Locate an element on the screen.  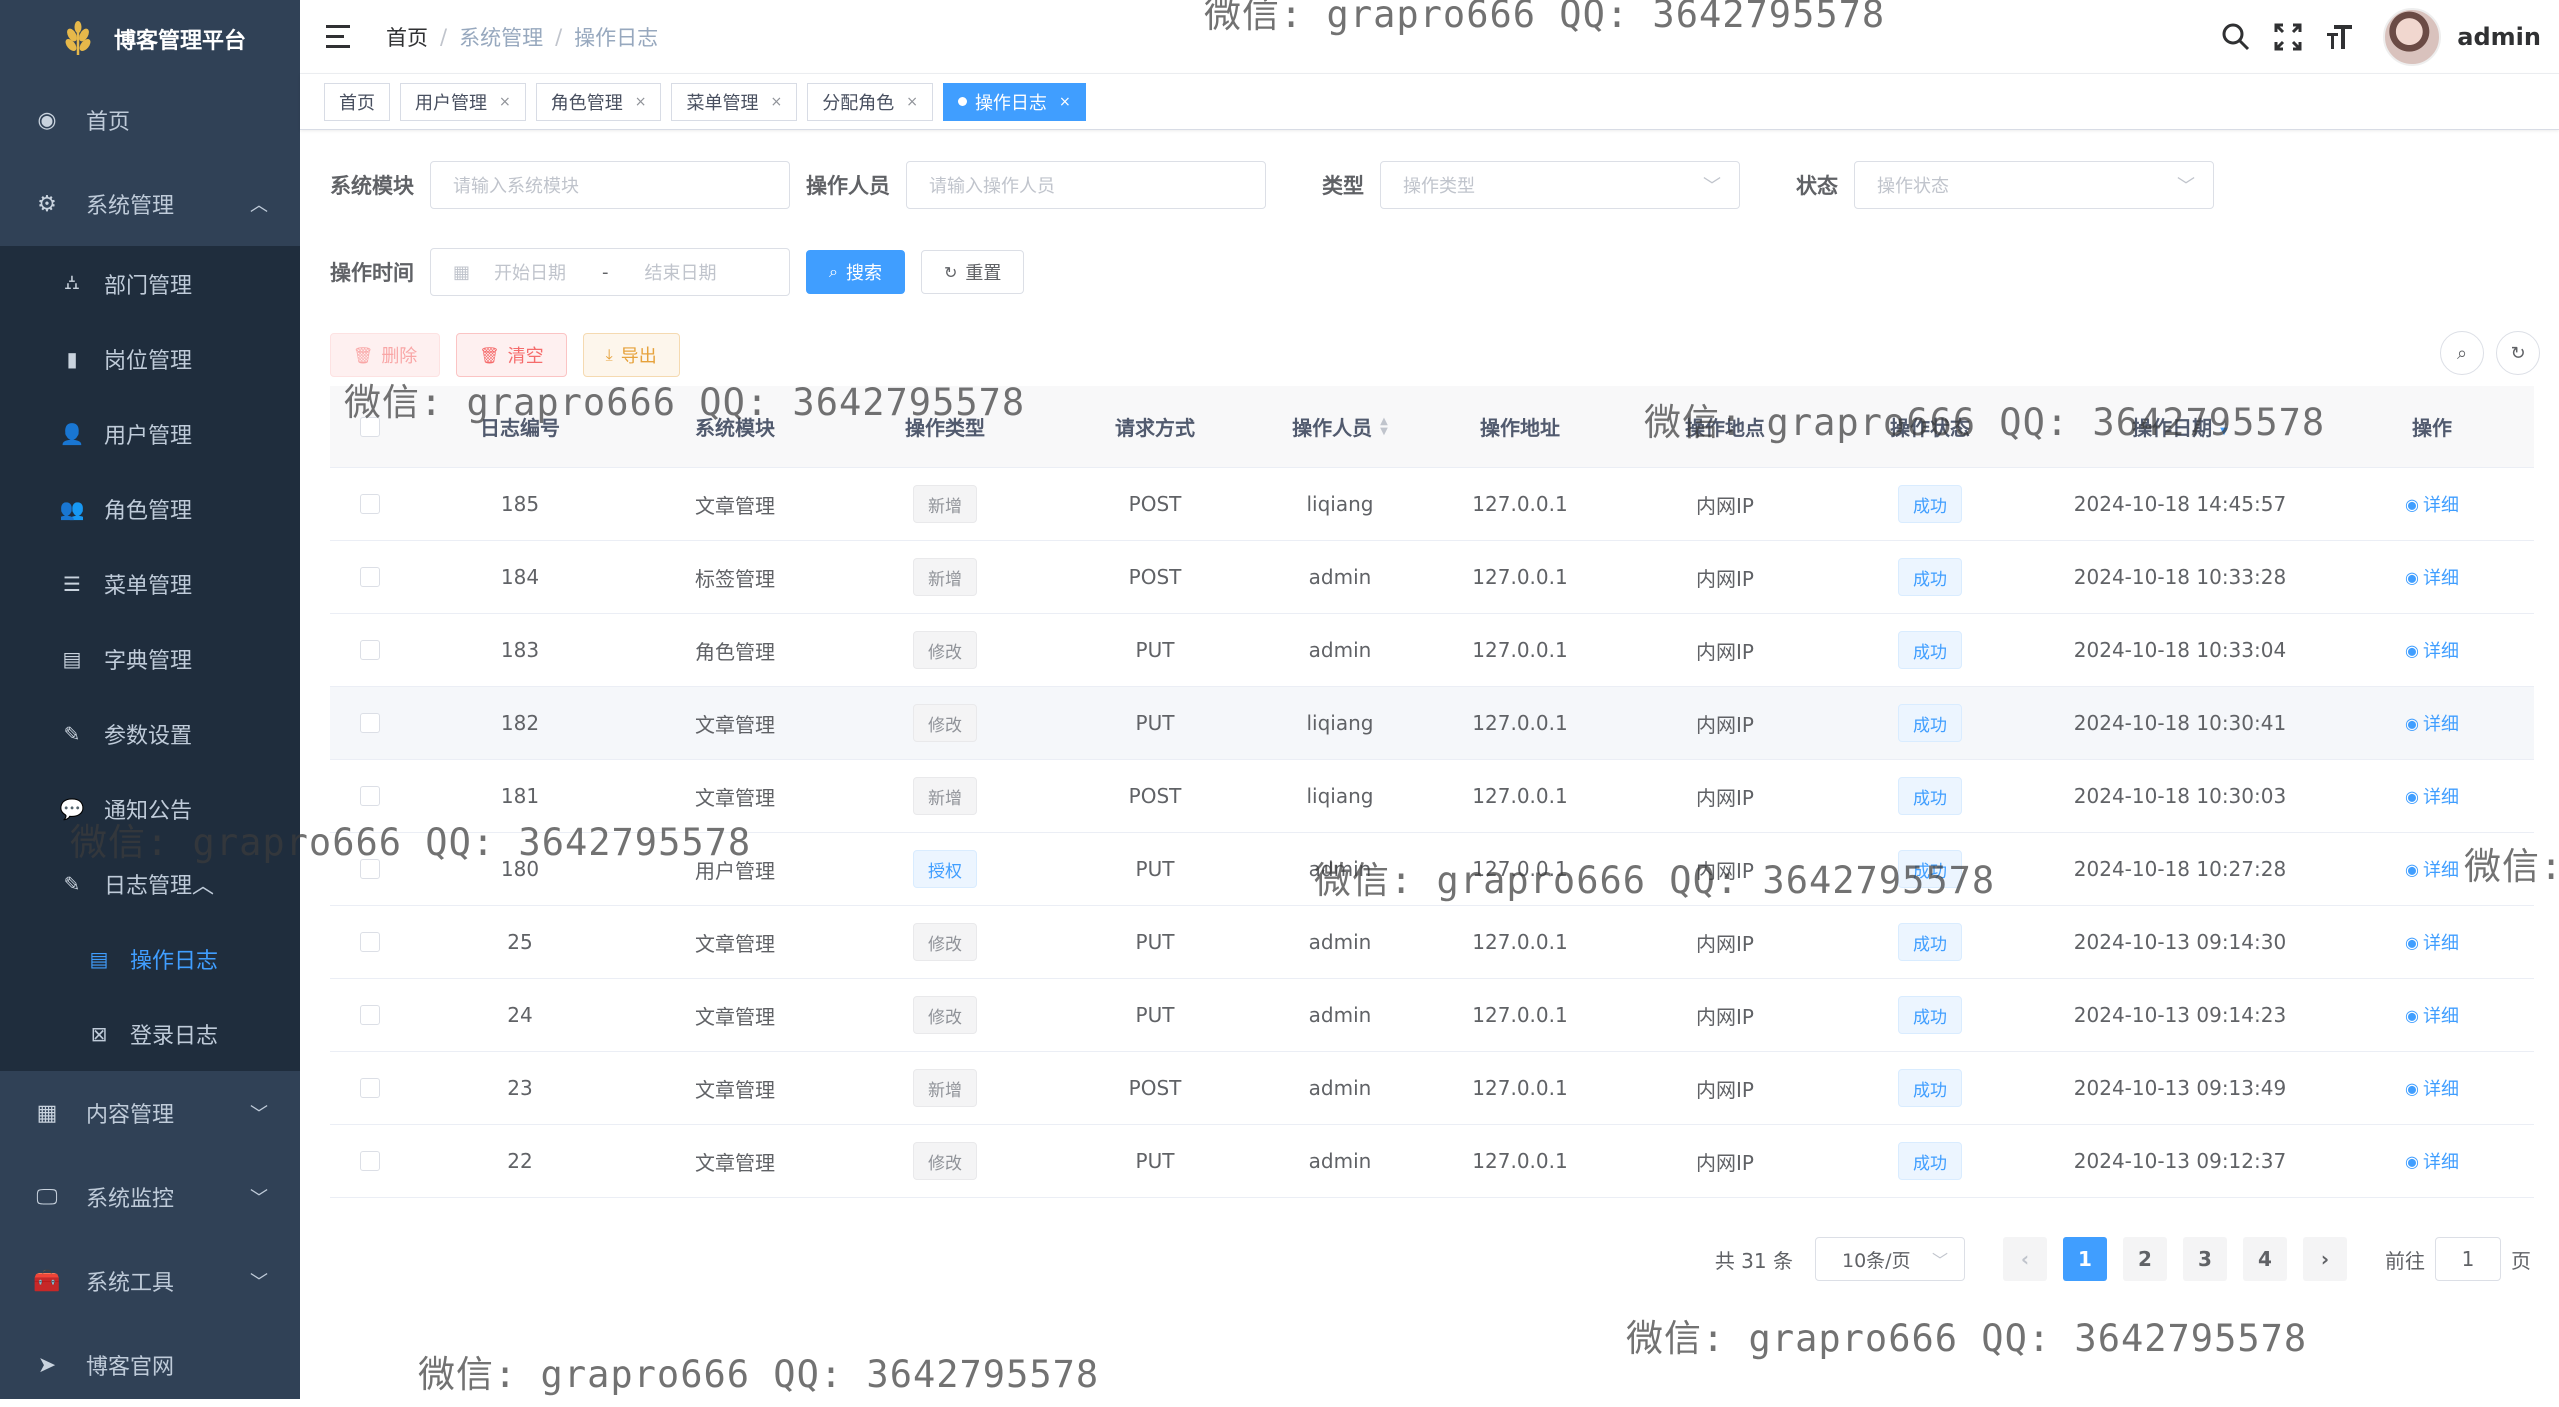
refresh-button: ↻ is located at coordinates (2518, 353).